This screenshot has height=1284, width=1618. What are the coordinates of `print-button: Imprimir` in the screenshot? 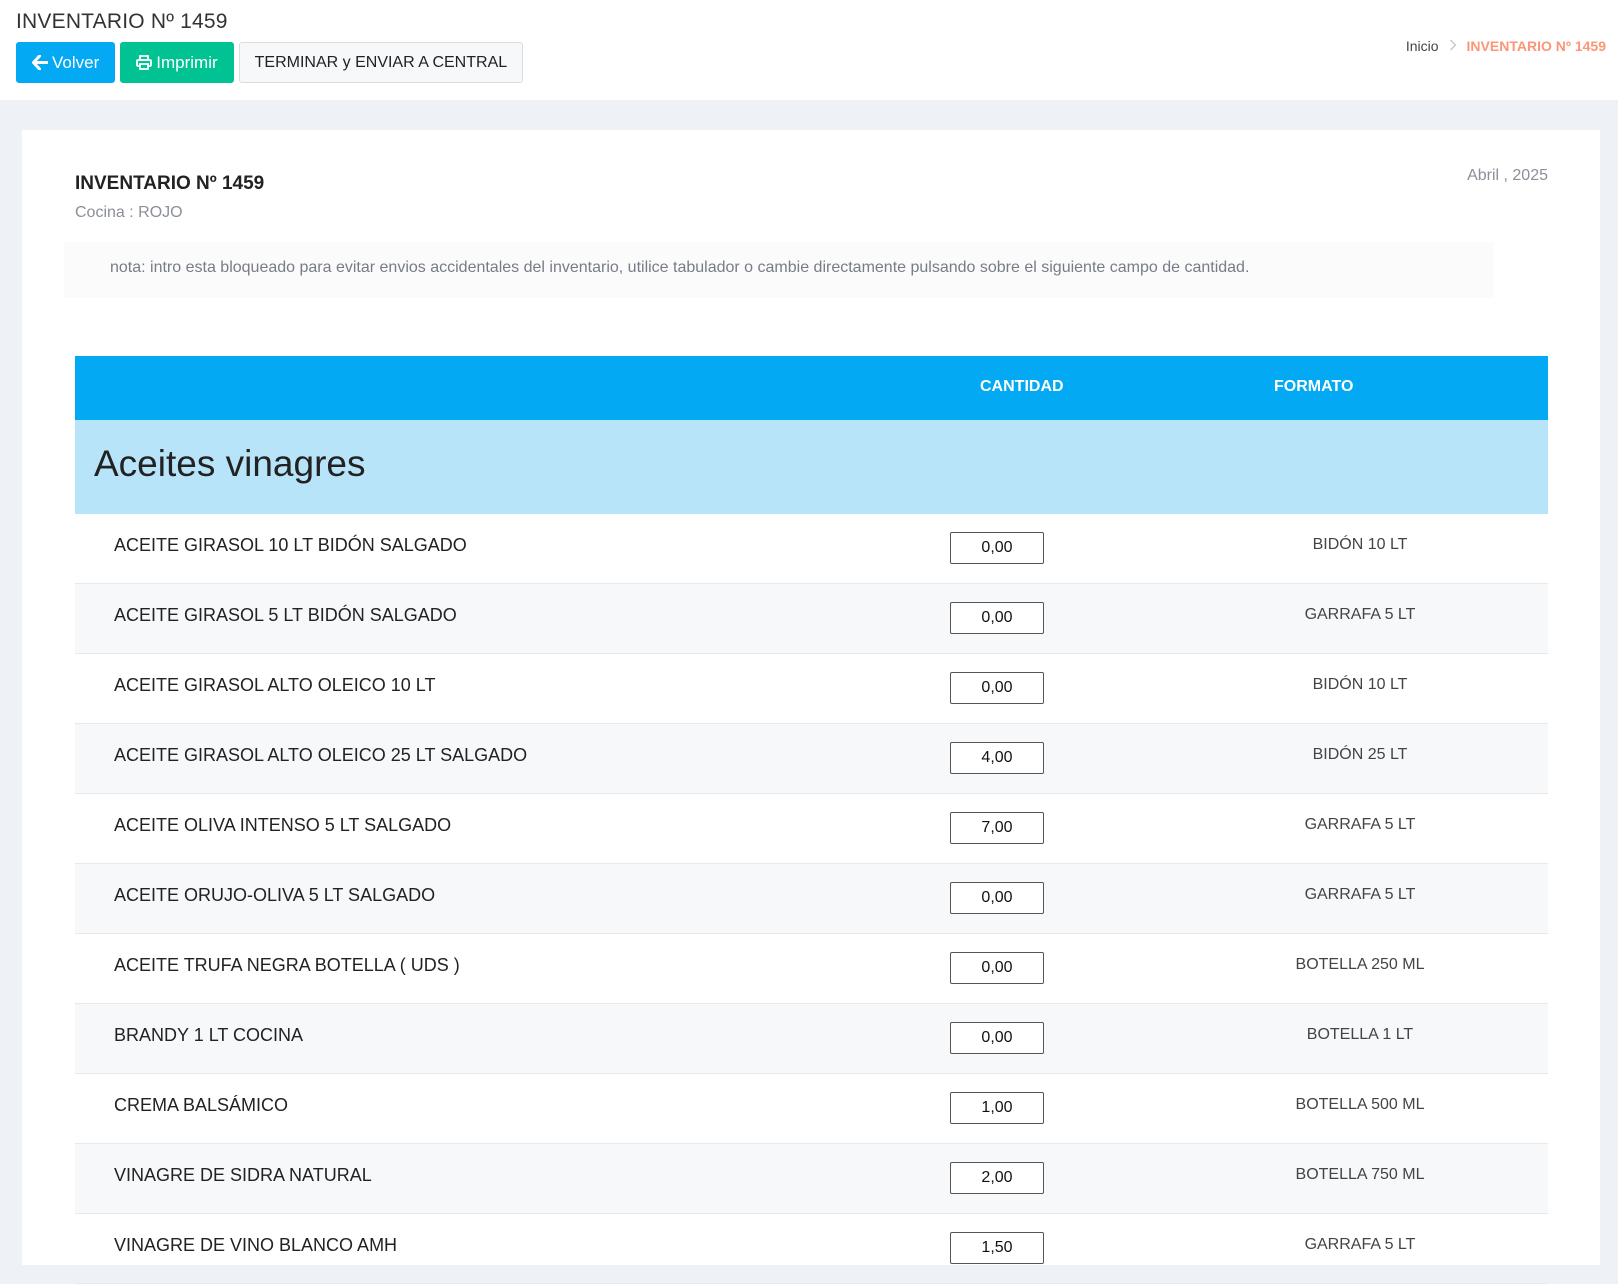 It's located at (177, 62).